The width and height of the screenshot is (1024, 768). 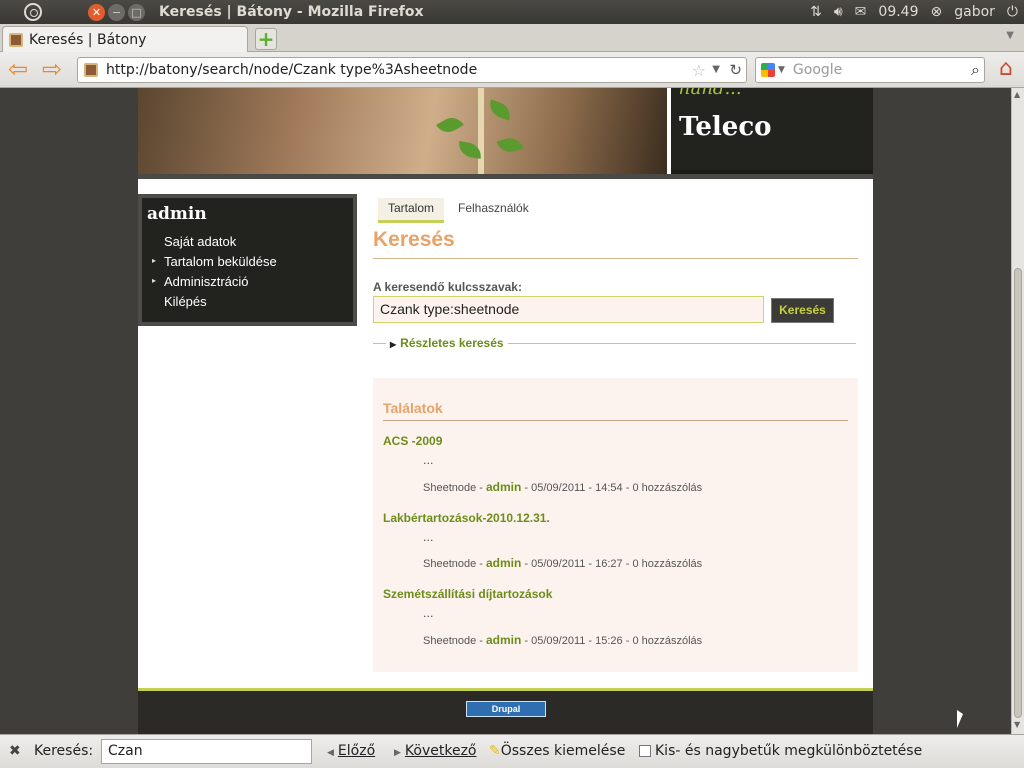 What do you see at coordinates (493, 210) in the screenshot?
I see `tab-users: Felhasználók` at bounding box center [493, 210].